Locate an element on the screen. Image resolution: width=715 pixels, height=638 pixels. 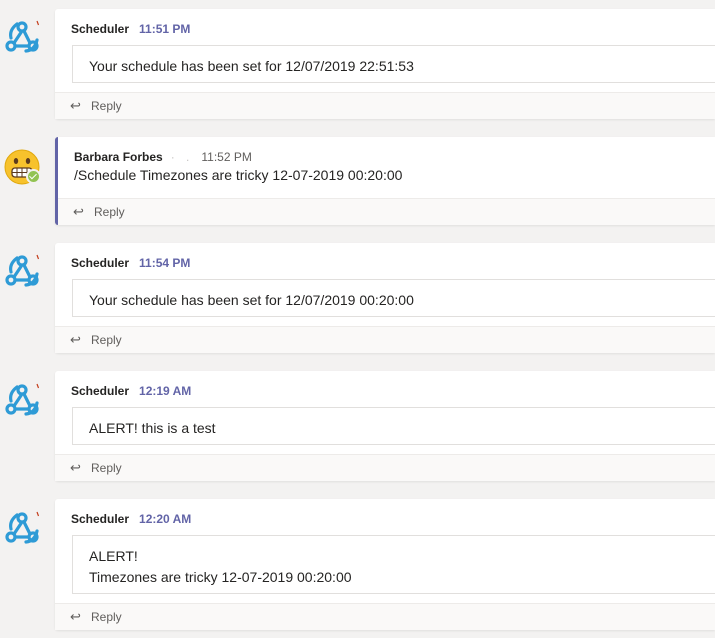
message-line: Timezones are tricky 12-07-2019 00:20:00 is located at coordinates (220, 577).